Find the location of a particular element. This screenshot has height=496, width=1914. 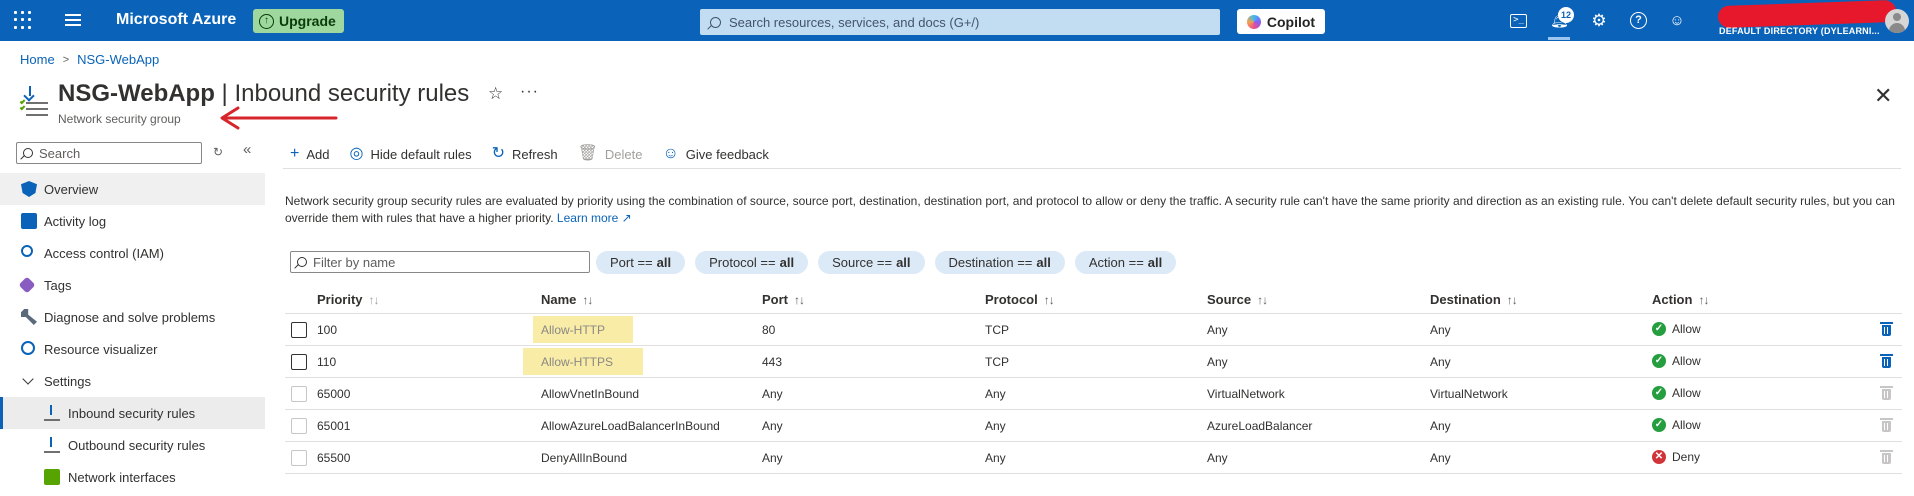

breadcrumb-resource: NSG-WebApp is located at coordinates (118, 59).